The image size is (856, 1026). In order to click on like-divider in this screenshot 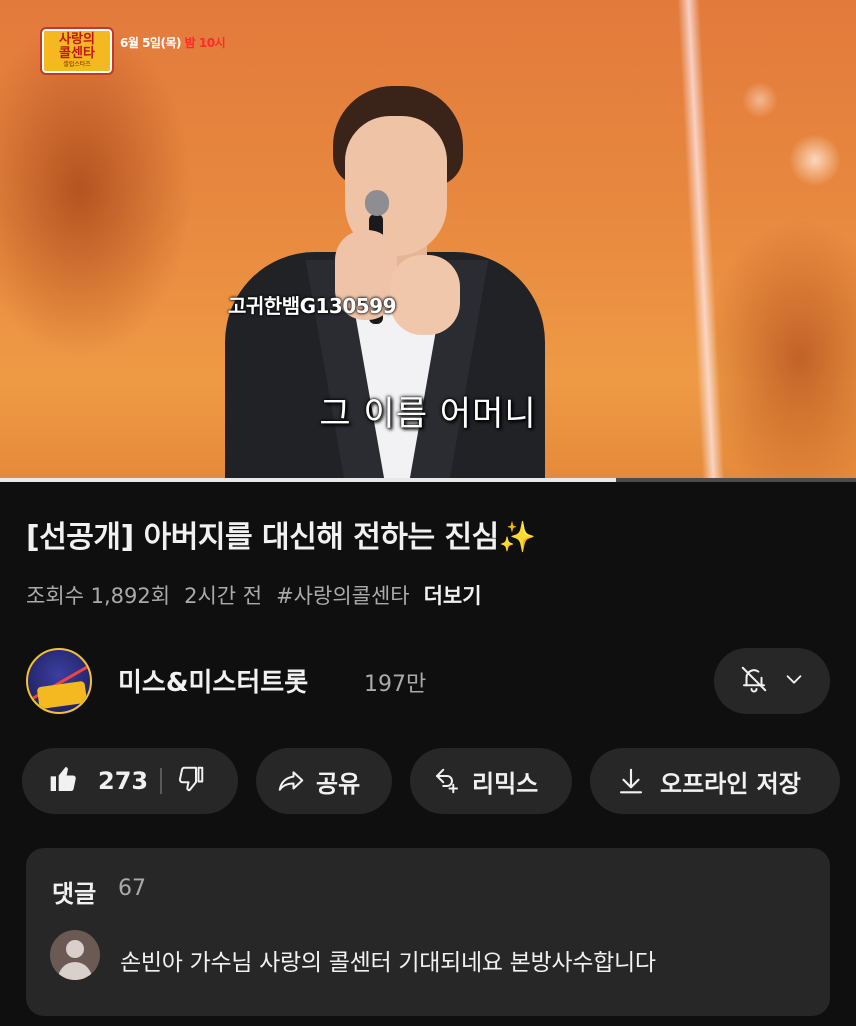, I will do `click(161, 781)`.